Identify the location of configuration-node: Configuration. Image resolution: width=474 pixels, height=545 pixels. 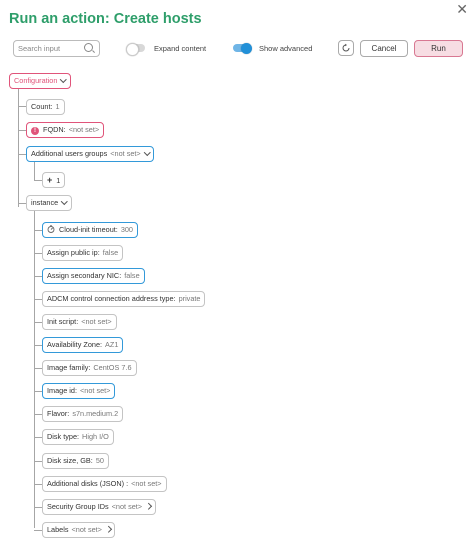
(40, 81).